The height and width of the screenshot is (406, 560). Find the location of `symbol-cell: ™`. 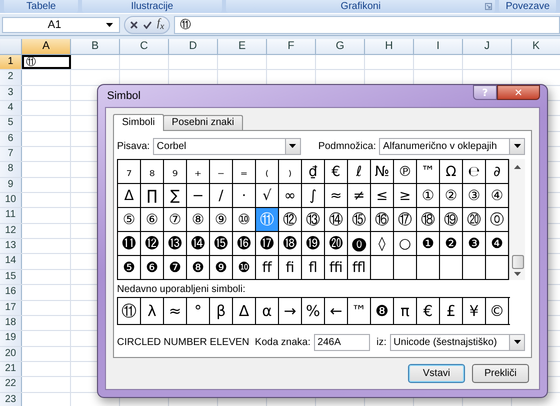

symbol-cell: ™ is located at coordinates (428, 172).